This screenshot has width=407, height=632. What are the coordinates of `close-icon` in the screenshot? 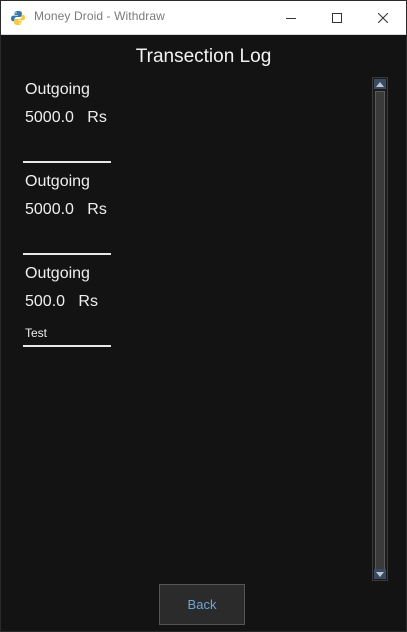 It's located at (383, 17).